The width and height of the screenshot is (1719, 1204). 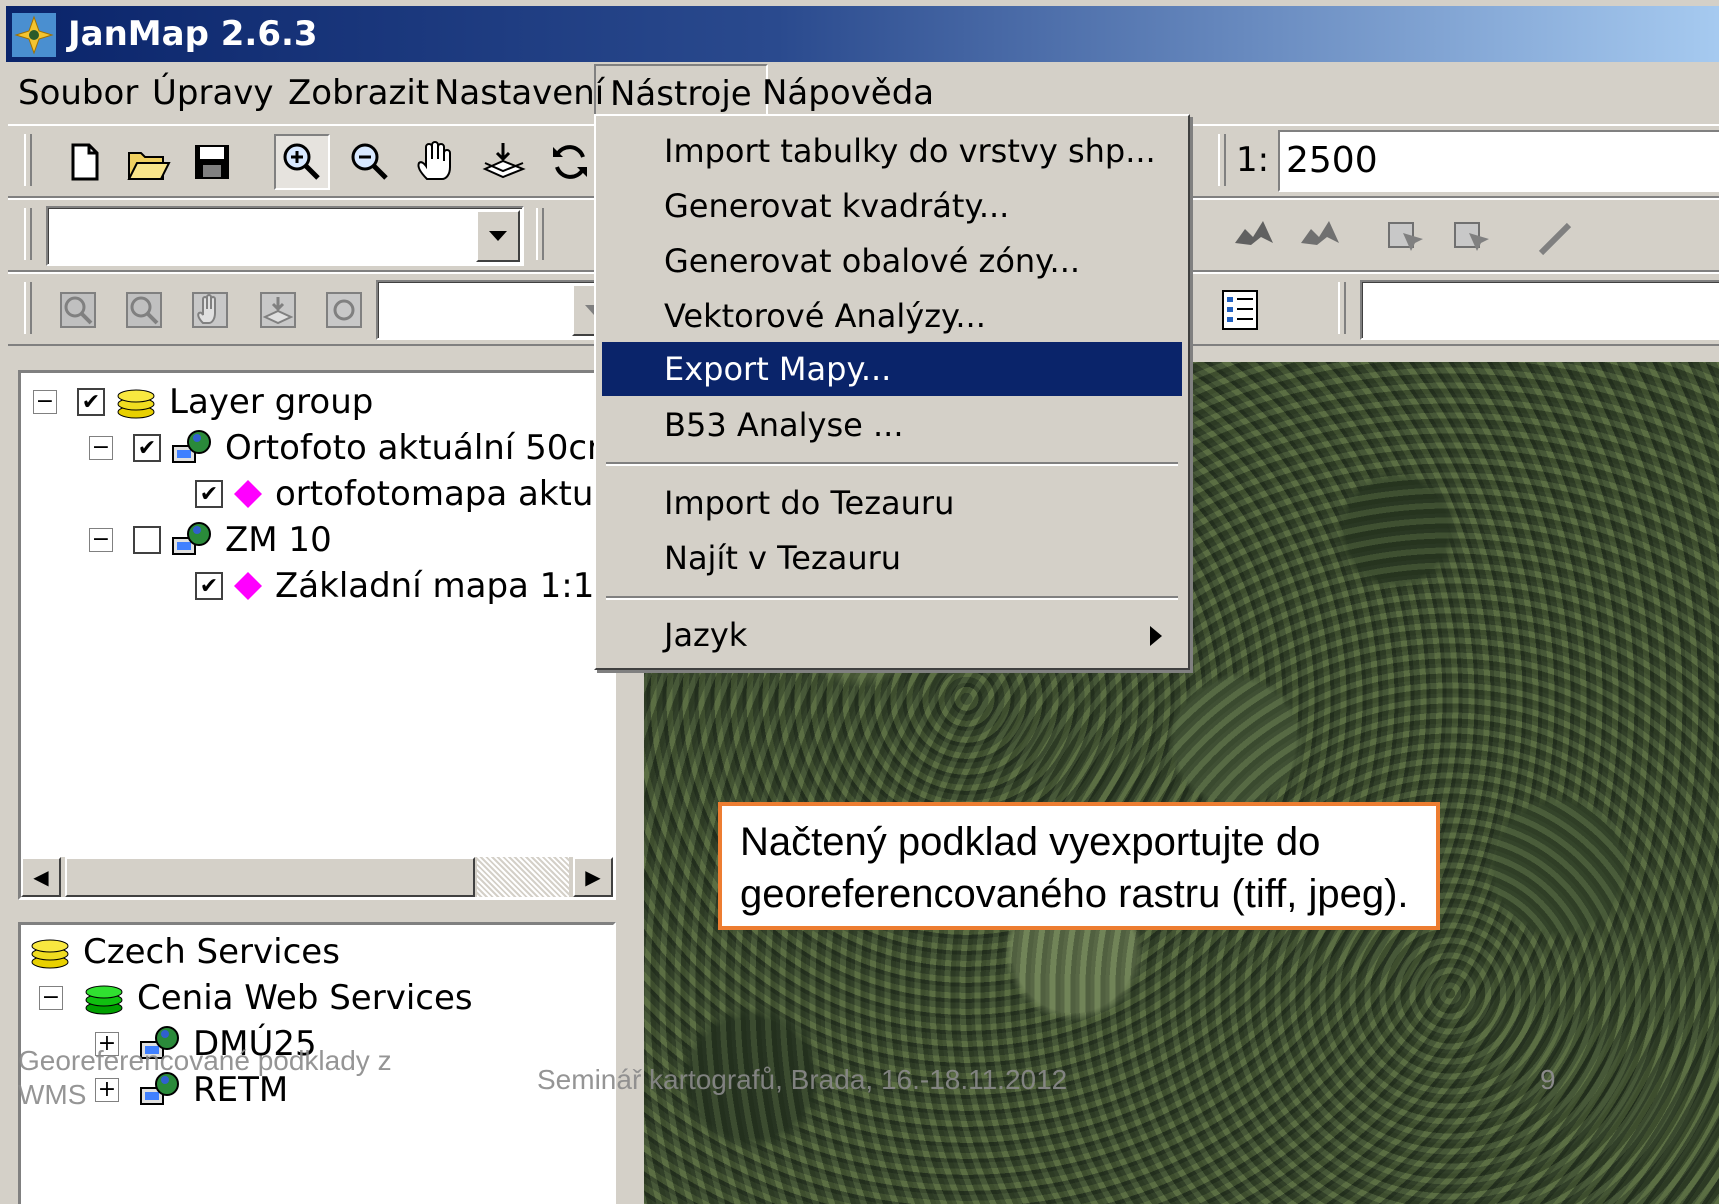 What do you see at coordinates (519, 93) in the screenshot?
I see `menu-nastaveni: Nastavení` at bounding box center [519, 93].